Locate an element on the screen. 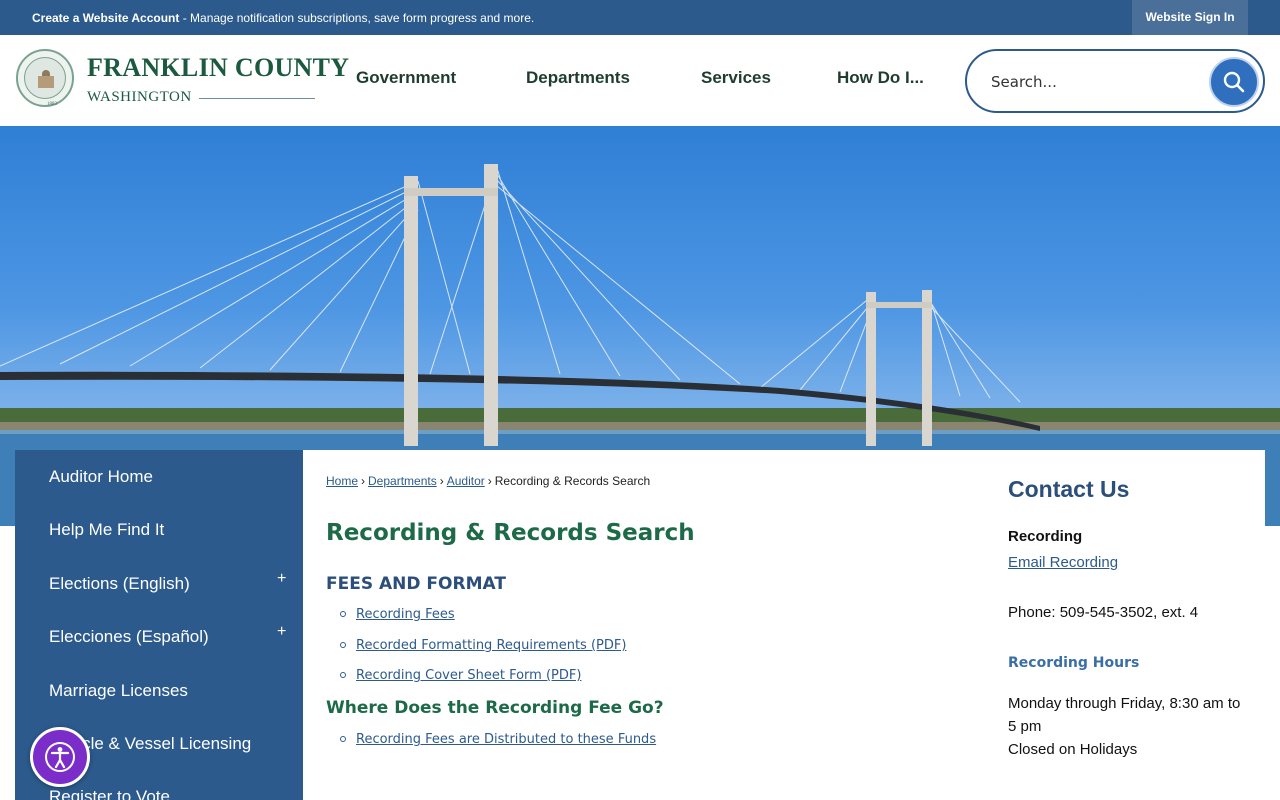 This screenshot has width=1280, height=800. recording-hours-heading: Recording Hours is located at coordinates (1074, 663).